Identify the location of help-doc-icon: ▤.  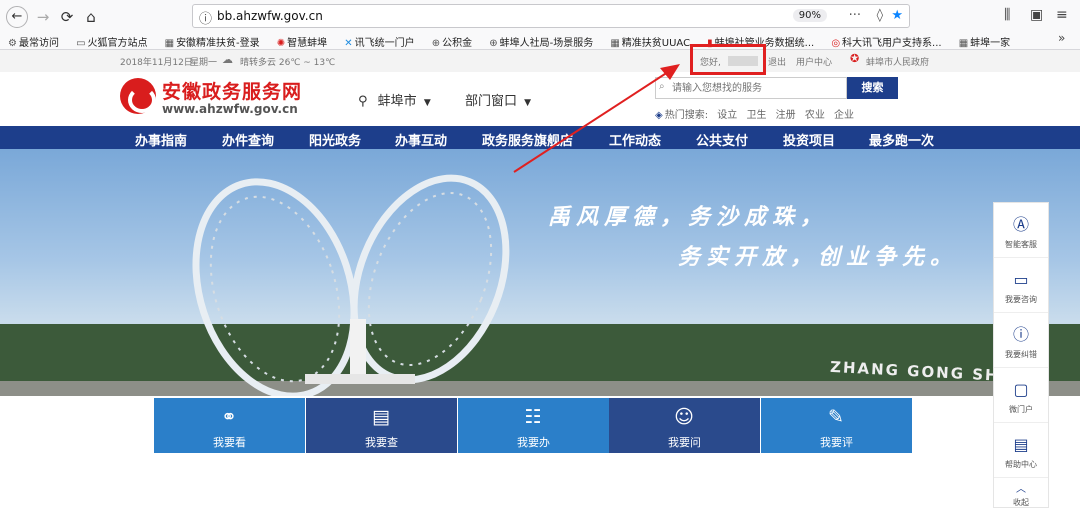
(1021, 444).